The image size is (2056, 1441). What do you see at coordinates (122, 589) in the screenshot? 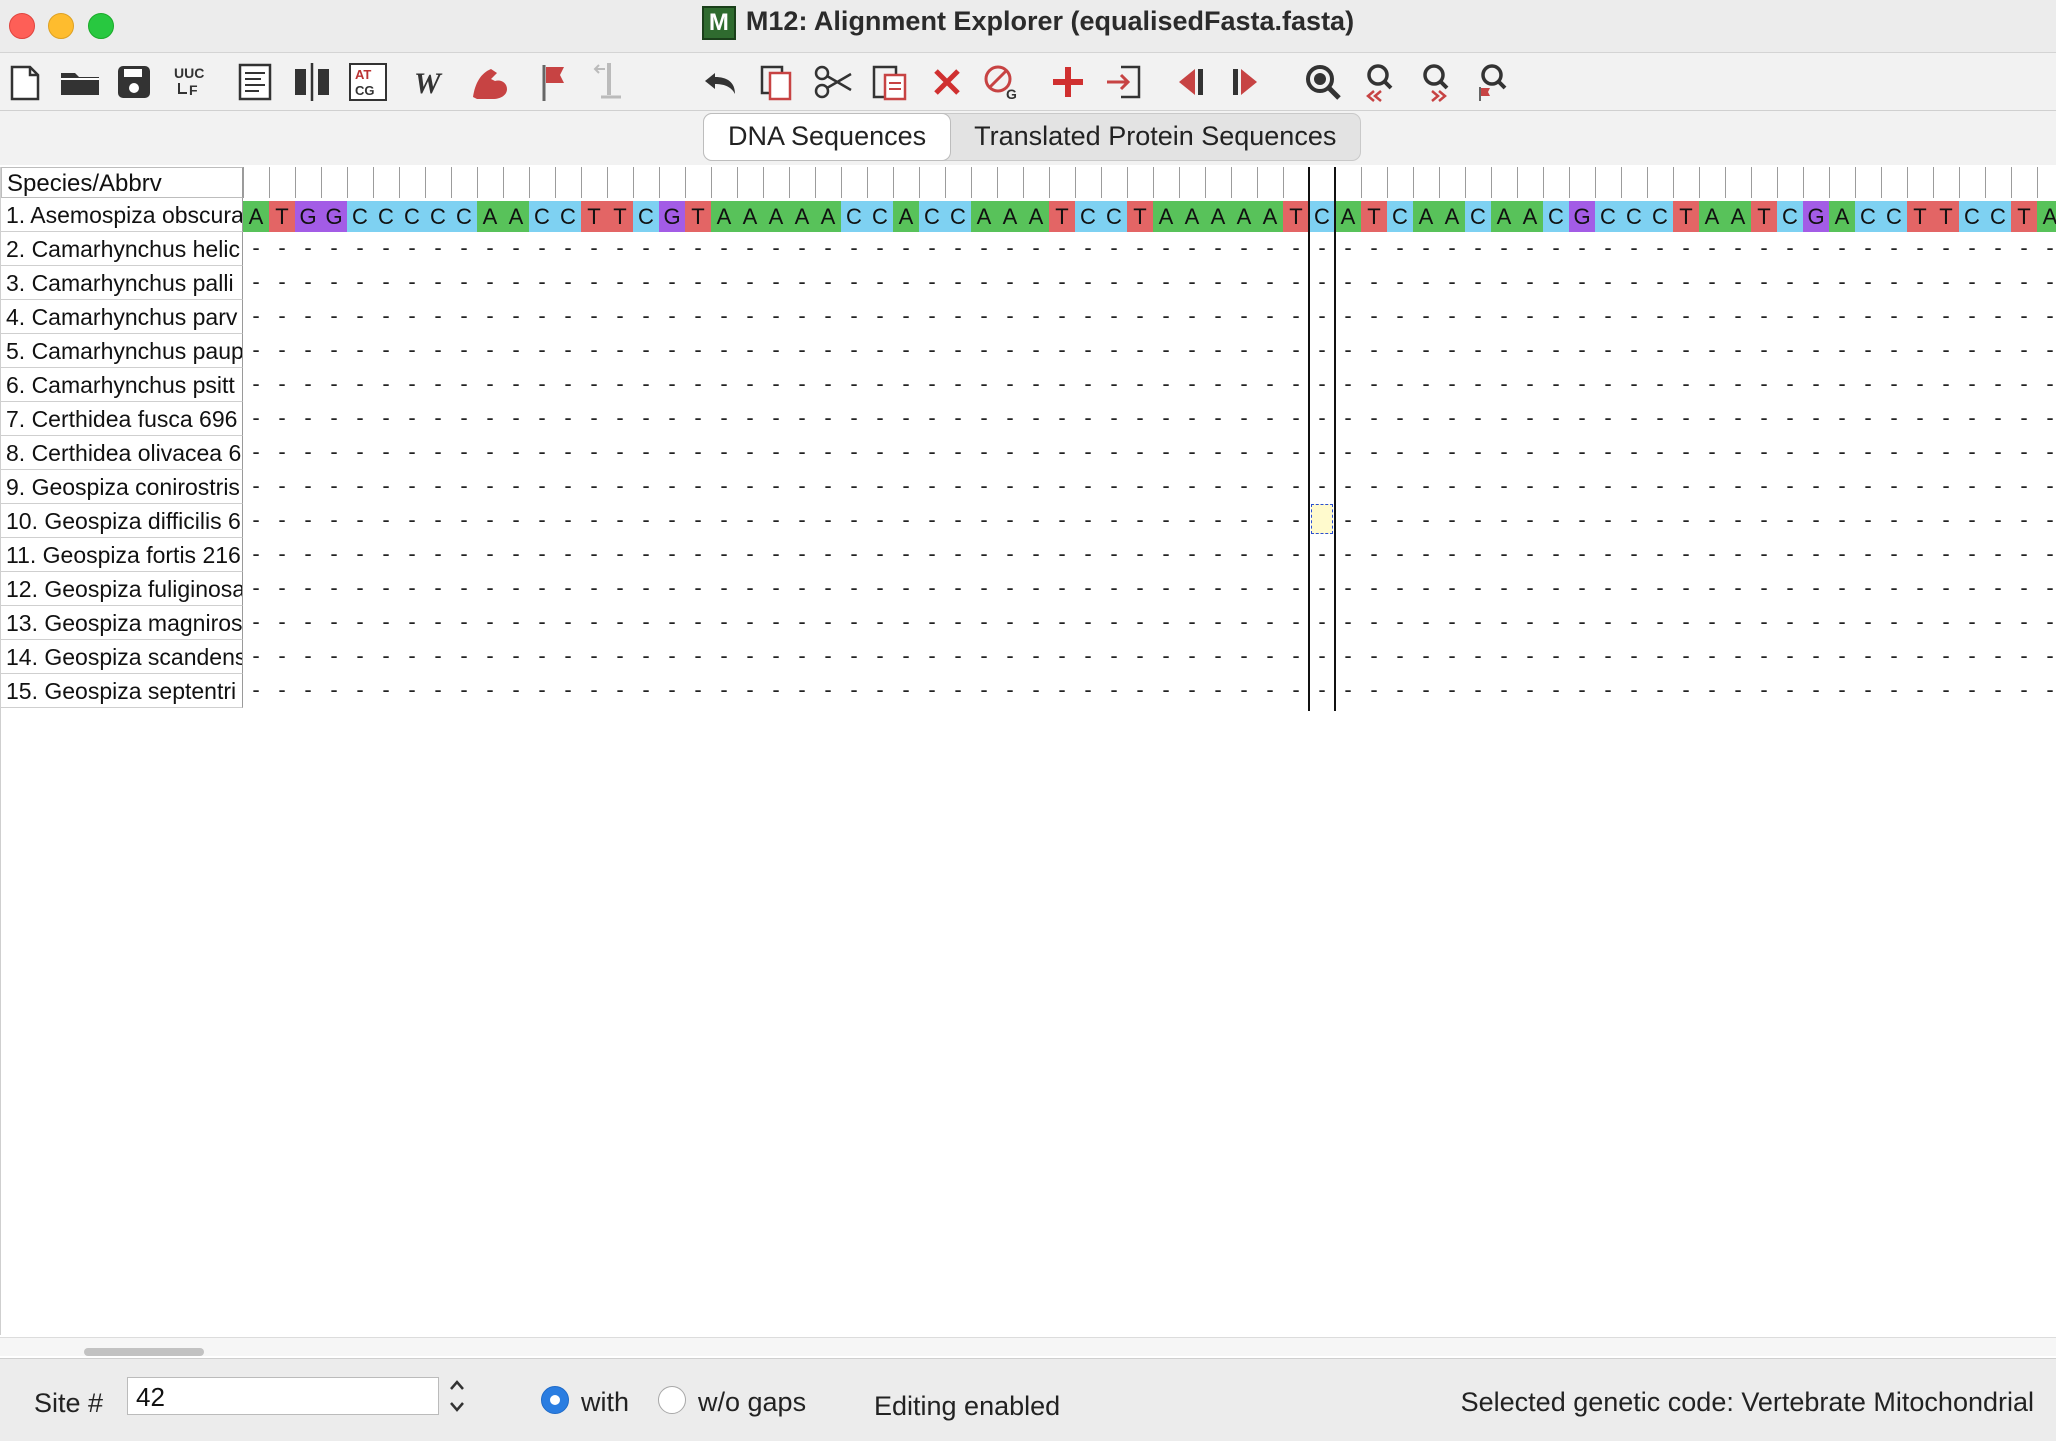
I see `species-name-row: 12. Geospiza fuliginosa` at bounding box center [122, 589].